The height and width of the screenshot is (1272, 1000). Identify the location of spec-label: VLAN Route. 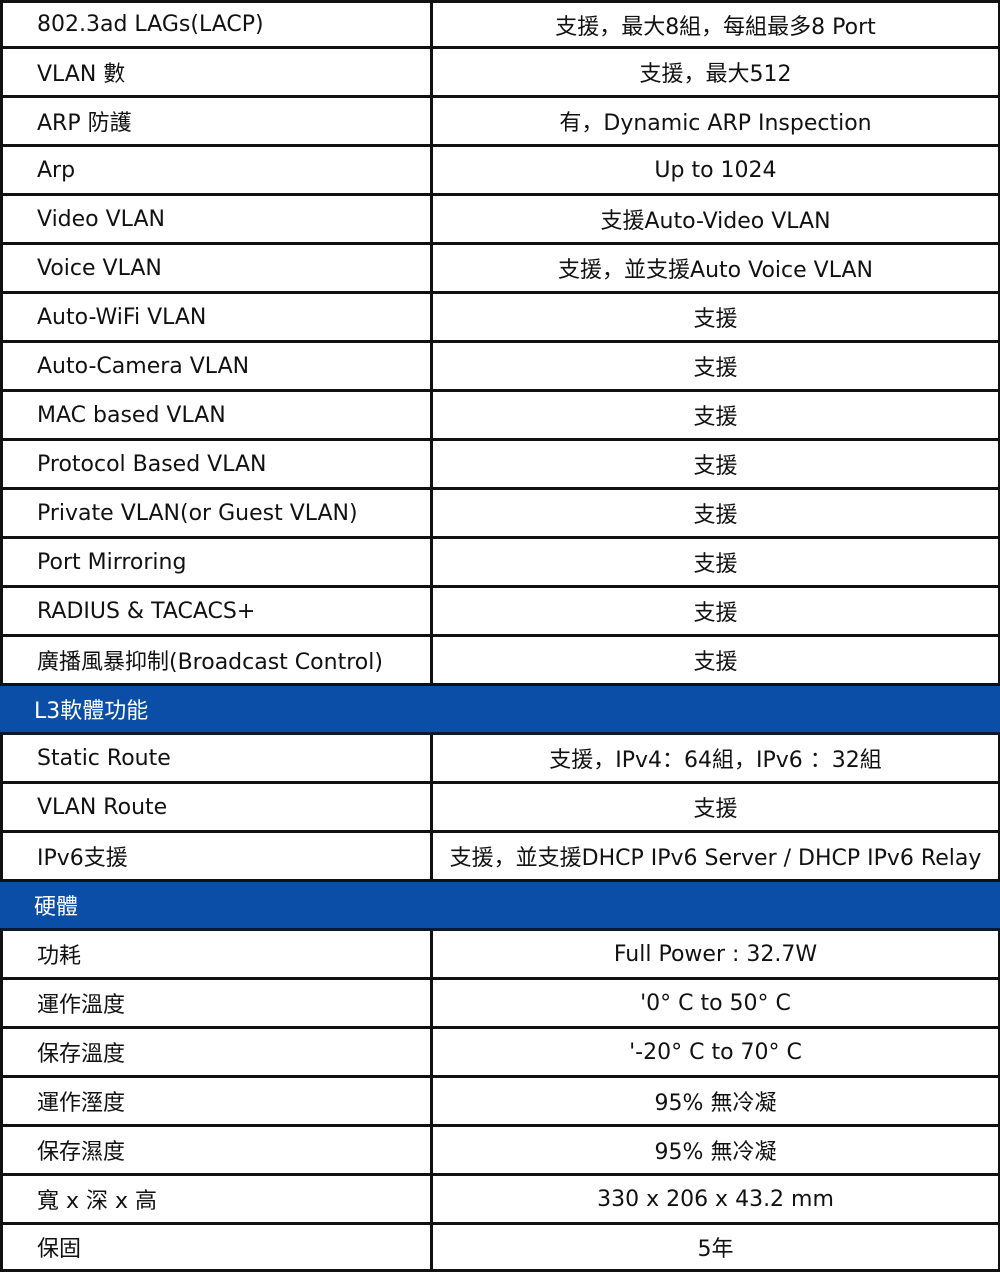
(216, 807).